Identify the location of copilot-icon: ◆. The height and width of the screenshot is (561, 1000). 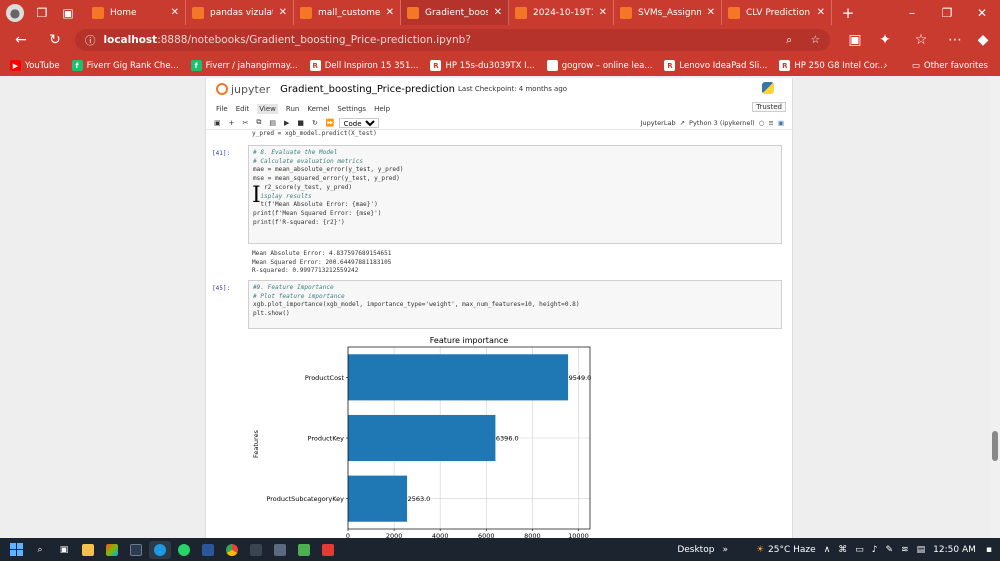
(983, 40).